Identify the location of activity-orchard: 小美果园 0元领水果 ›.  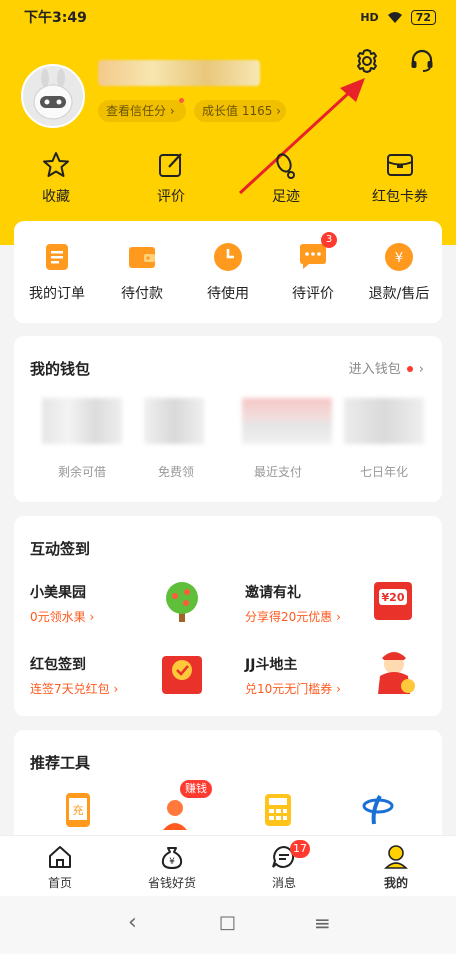
(62, 603).